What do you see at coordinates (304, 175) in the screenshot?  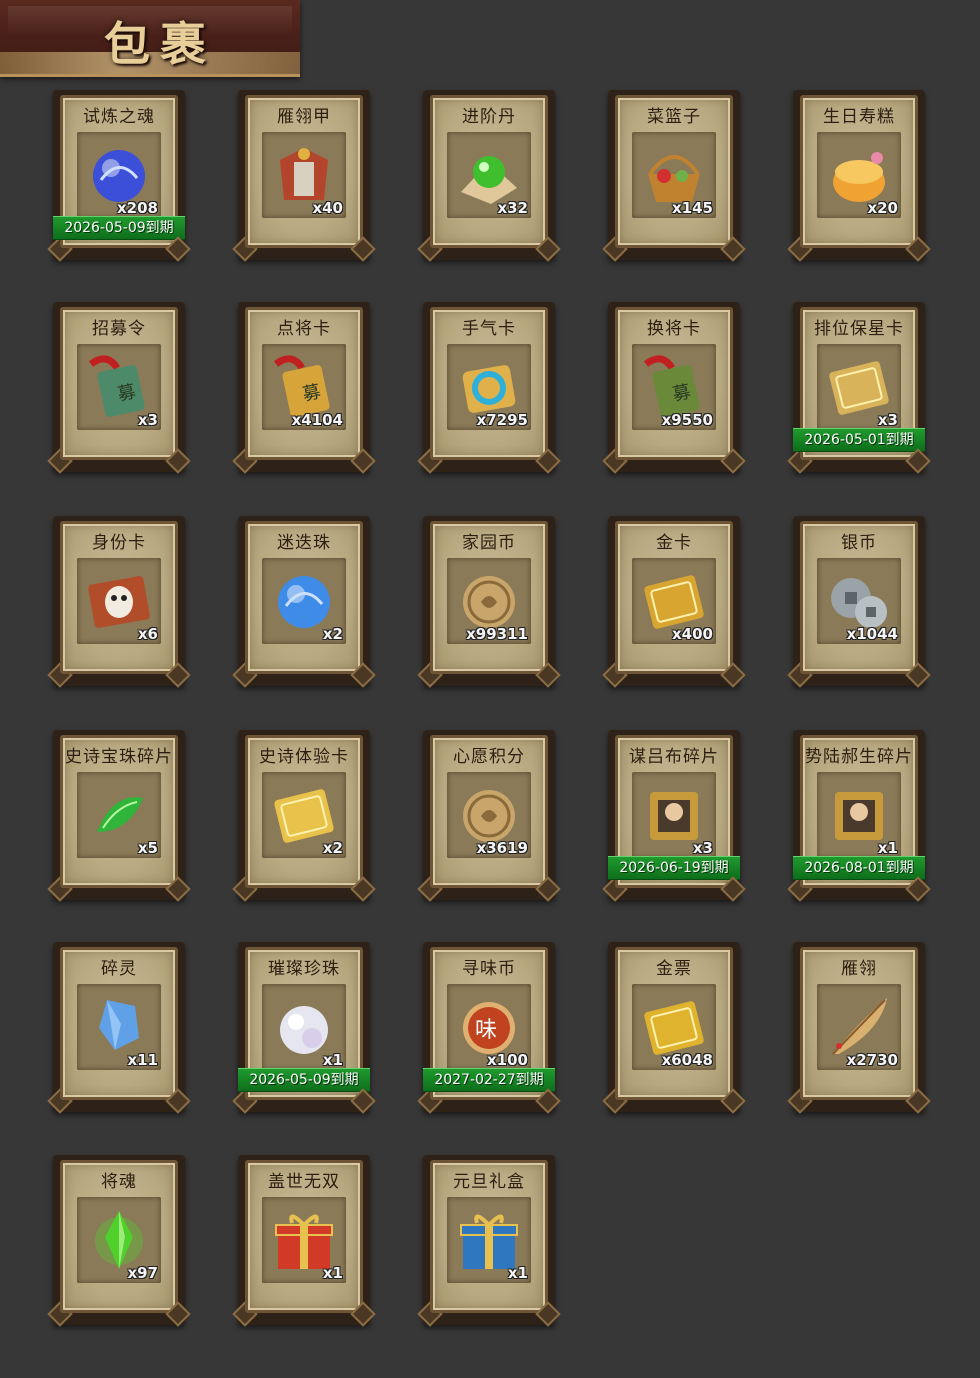 I see `inventory-item-card: 雁翎甲 x40` at bounding box center [304, 175].